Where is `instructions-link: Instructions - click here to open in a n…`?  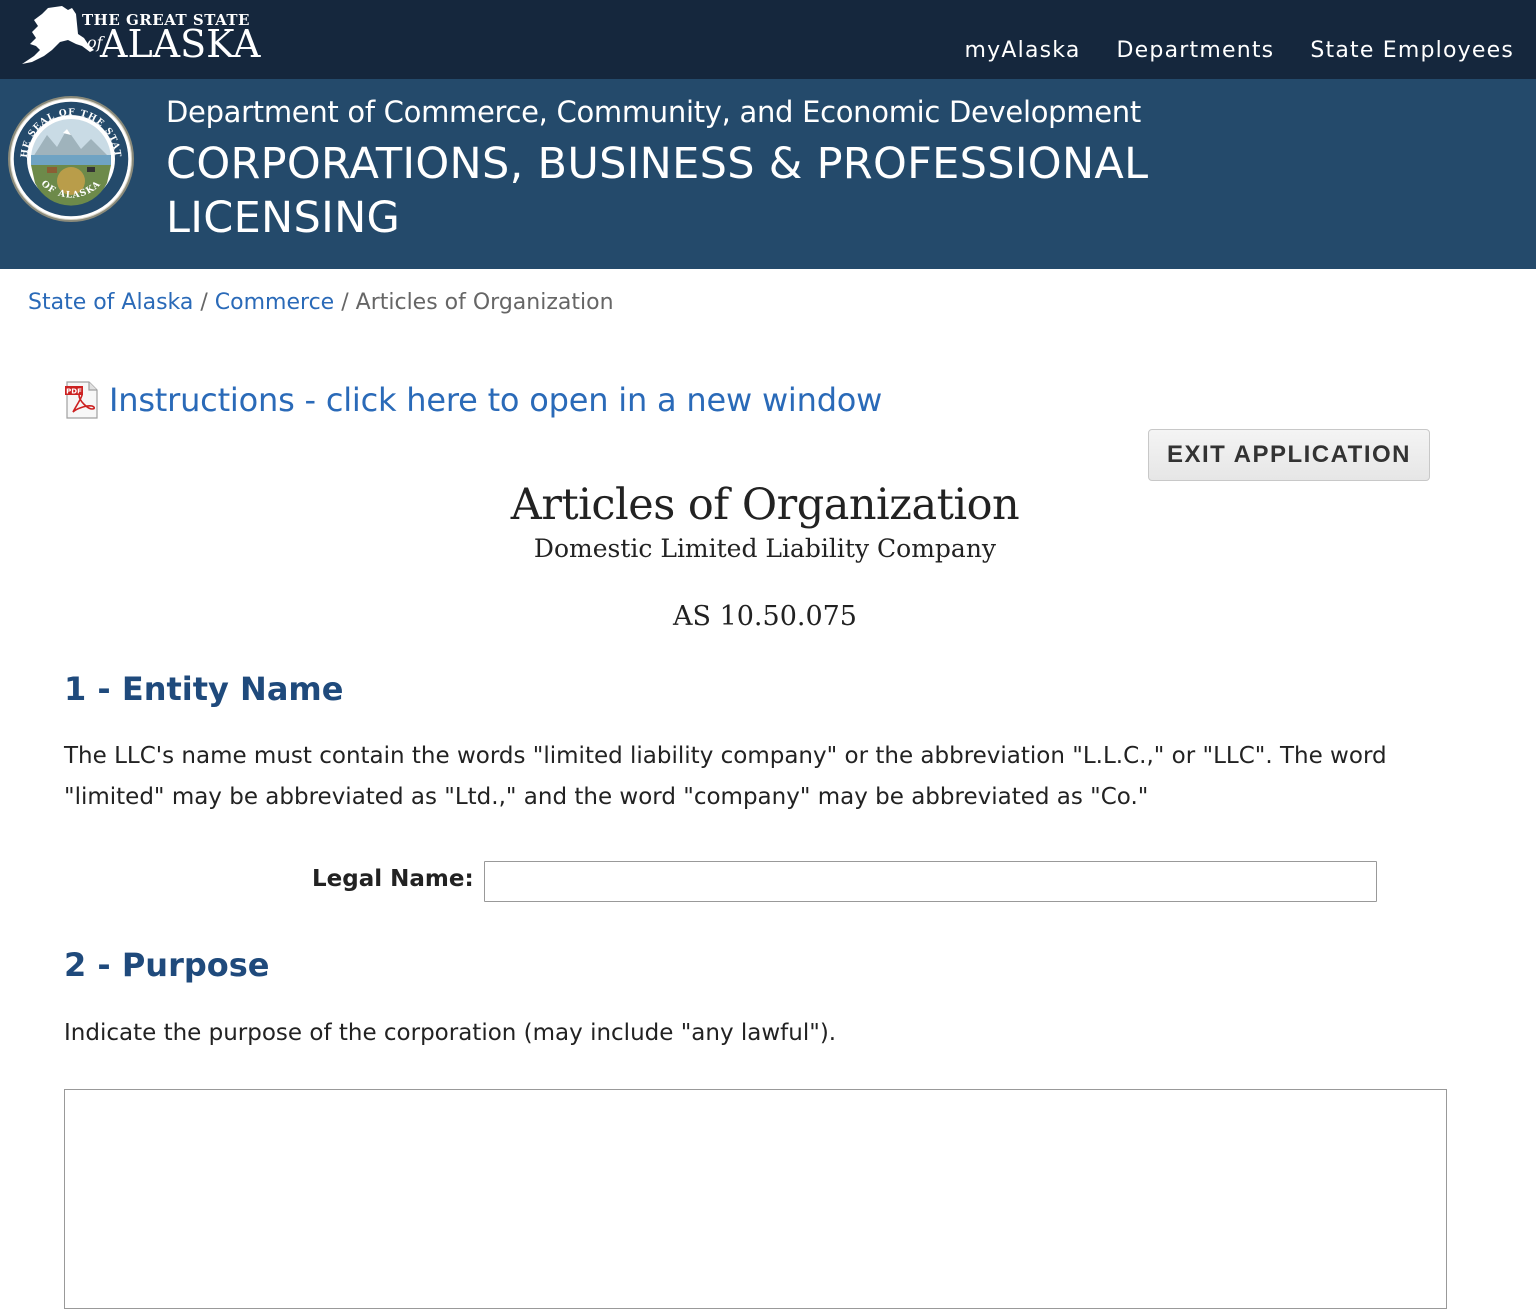
instructions-link: Instructions - click here to open in a n… is located at coordinates (495, 400).